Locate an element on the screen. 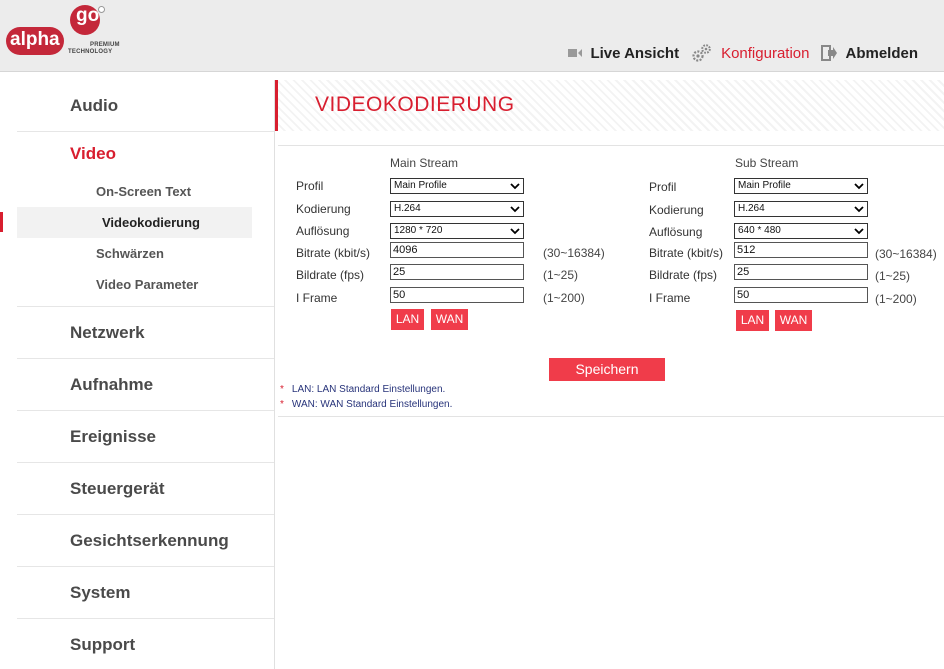  main-profile-select: Main Profile is located at coordinates (457, 186).